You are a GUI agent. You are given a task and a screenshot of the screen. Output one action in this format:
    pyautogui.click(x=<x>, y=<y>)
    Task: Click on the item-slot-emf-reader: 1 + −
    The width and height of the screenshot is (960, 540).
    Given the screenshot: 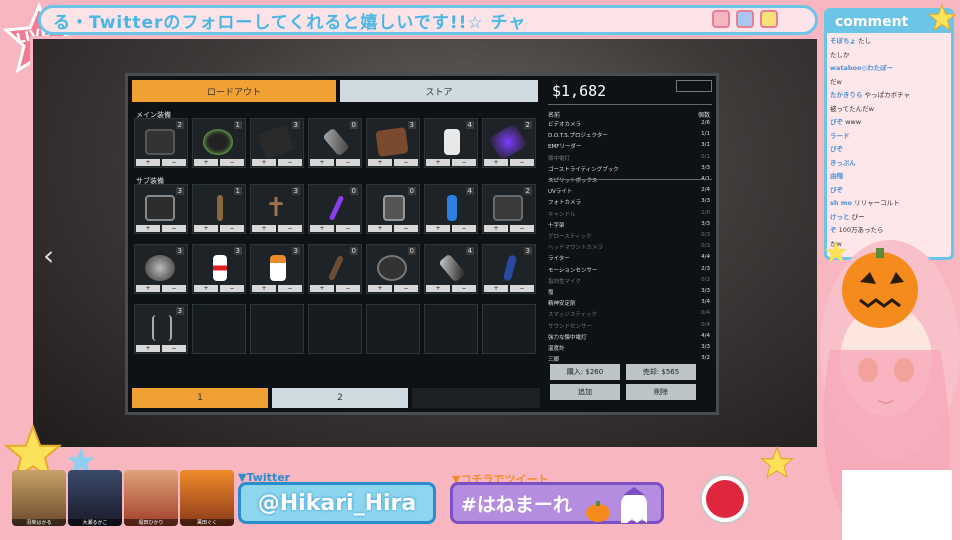 What is the action you would take?
    pyautogui.click(x=219, y=143)
    